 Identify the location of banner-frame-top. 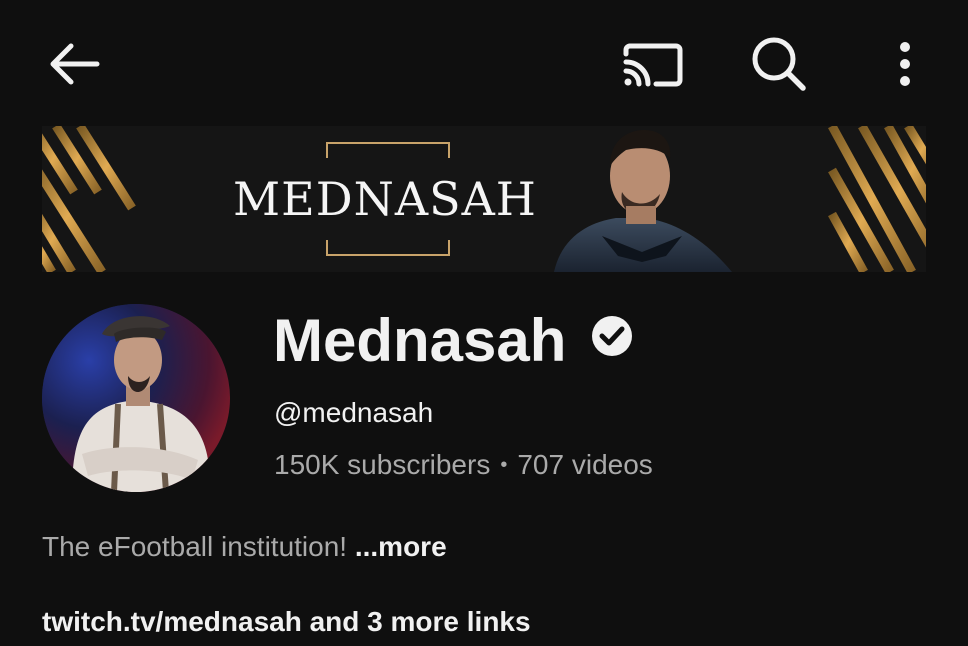
(388, 150).